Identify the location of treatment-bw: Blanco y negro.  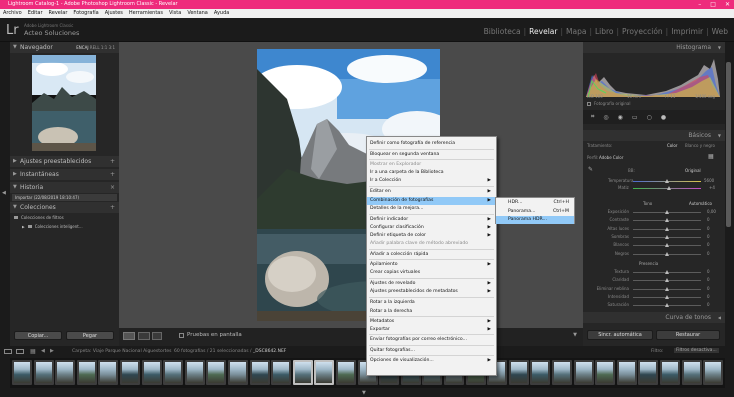
(700, 145).